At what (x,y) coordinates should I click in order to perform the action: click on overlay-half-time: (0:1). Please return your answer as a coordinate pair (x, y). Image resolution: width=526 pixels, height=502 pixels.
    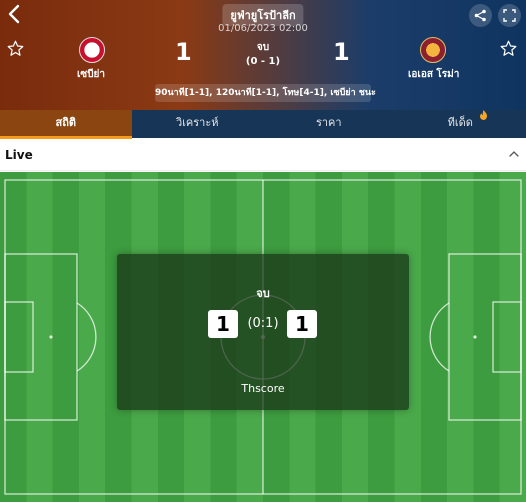
    Looking at the image, I should click on (263, 323).